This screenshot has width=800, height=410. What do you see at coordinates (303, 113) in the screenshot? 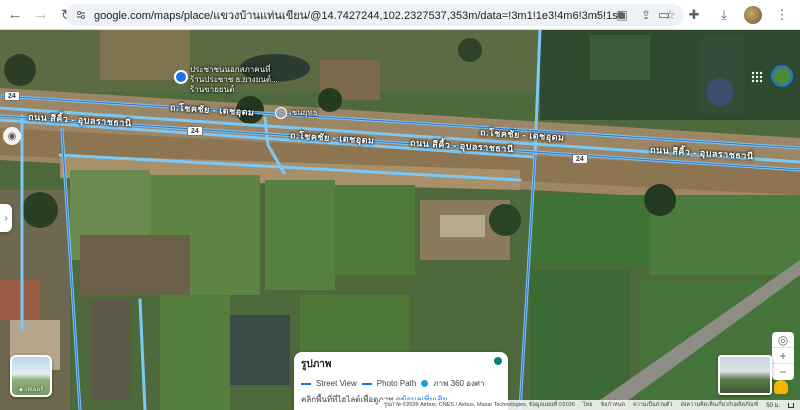
I see `poi-label: เชนยุทธ` at bounding box center [303, 113].